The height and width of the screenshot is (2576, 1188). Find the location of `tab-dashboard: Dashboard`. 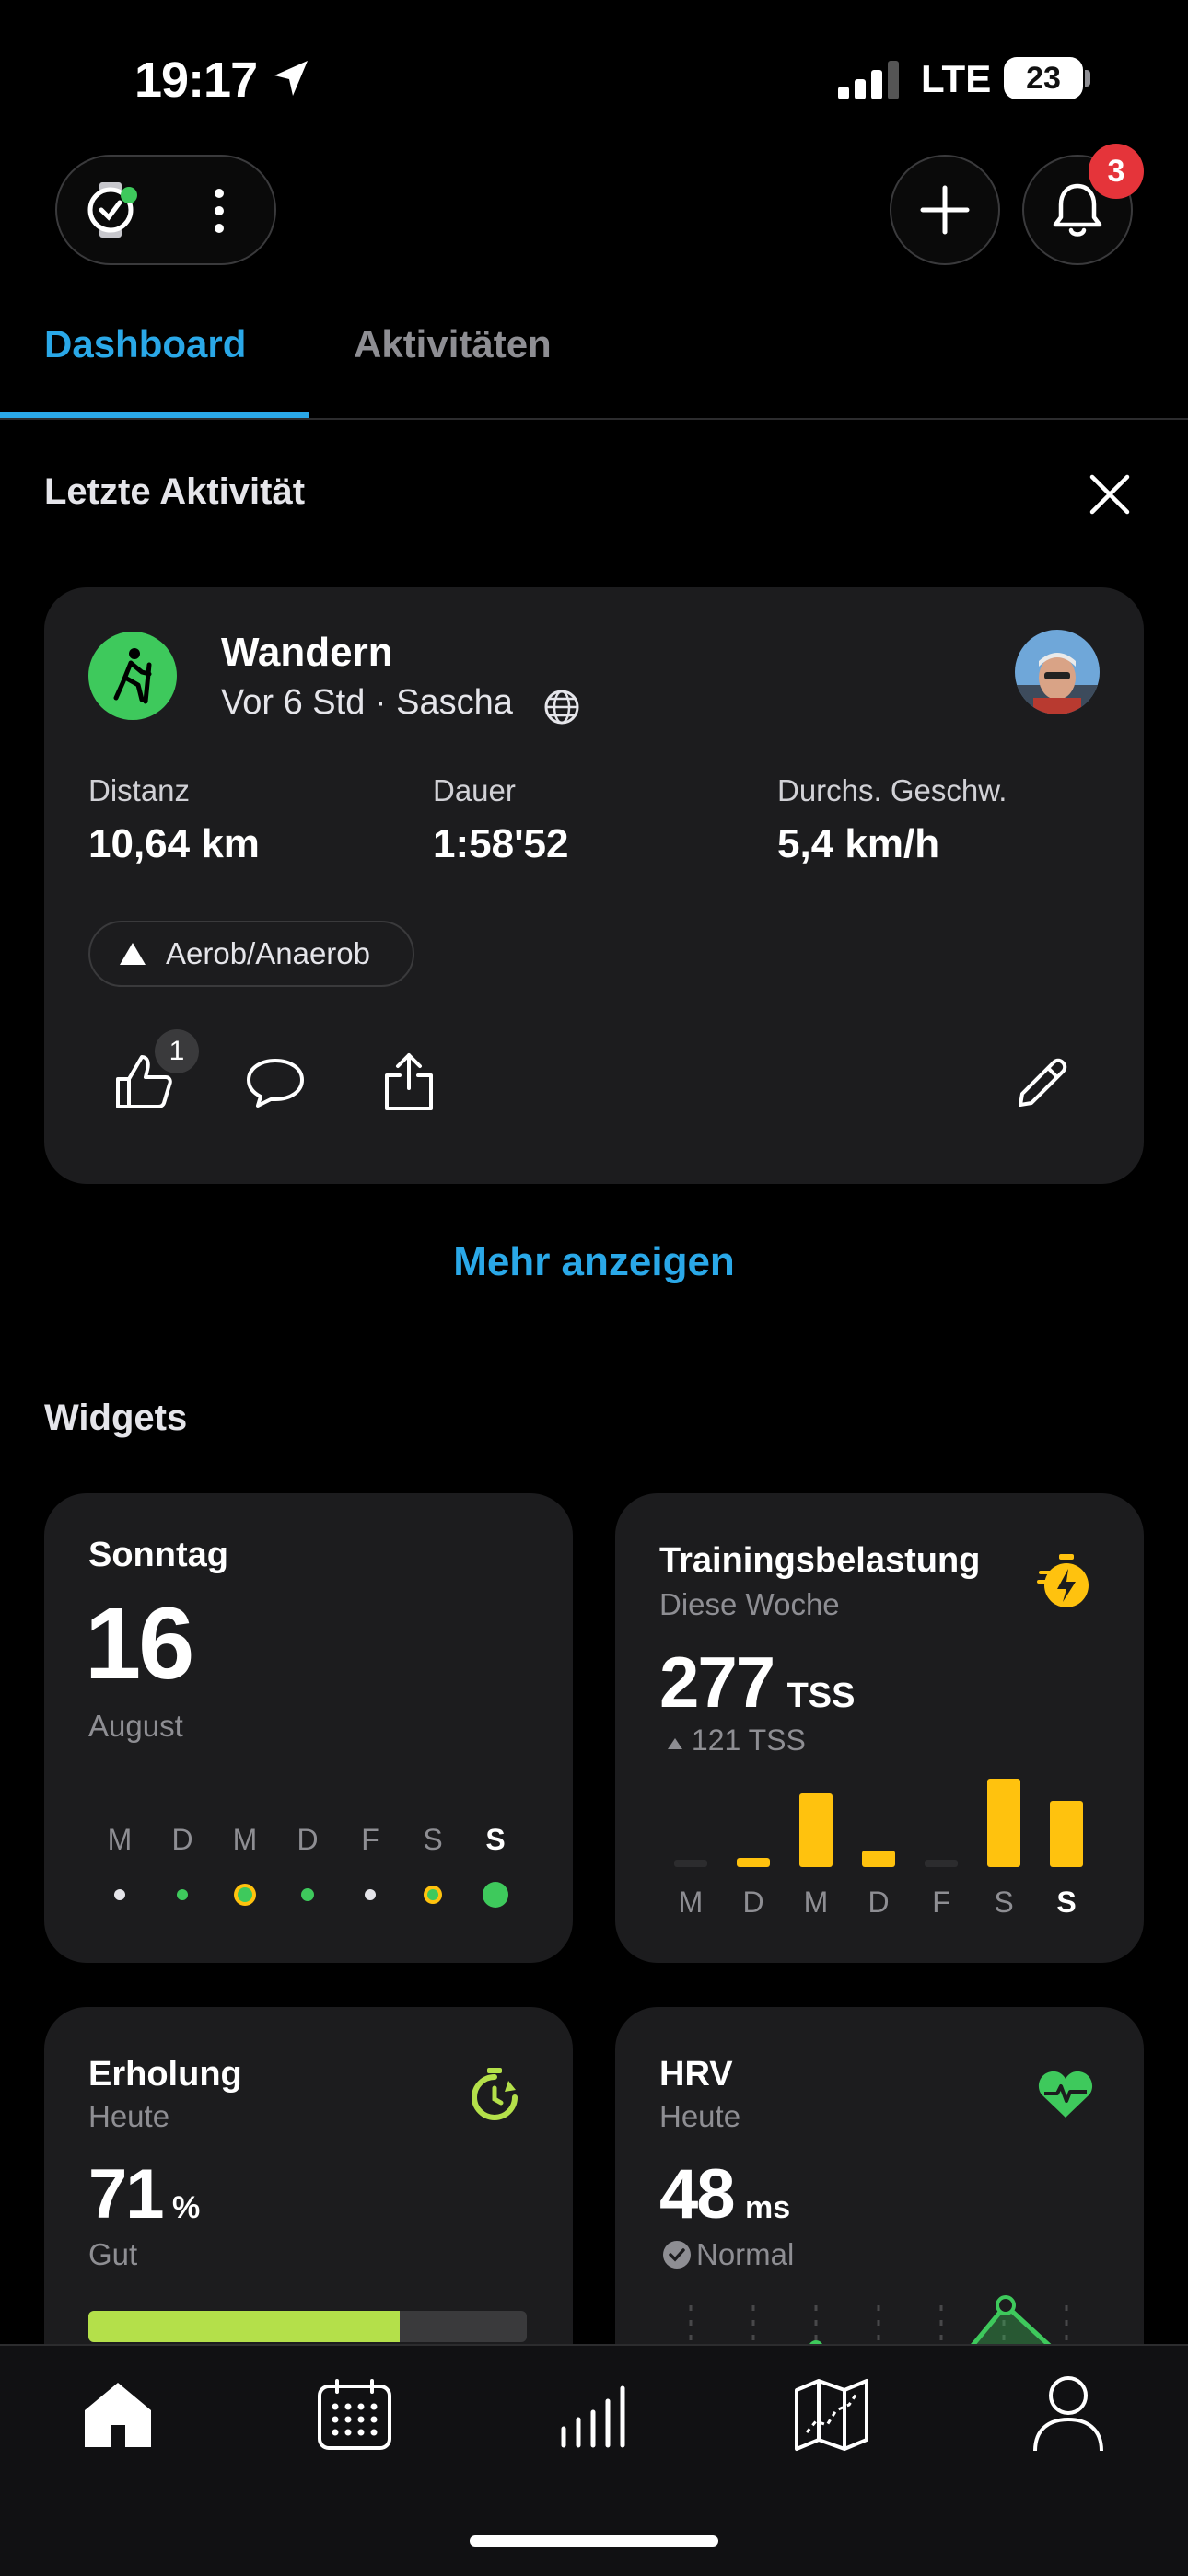

tab-dashboard: Dashboard is located at coordinates (145, 344).